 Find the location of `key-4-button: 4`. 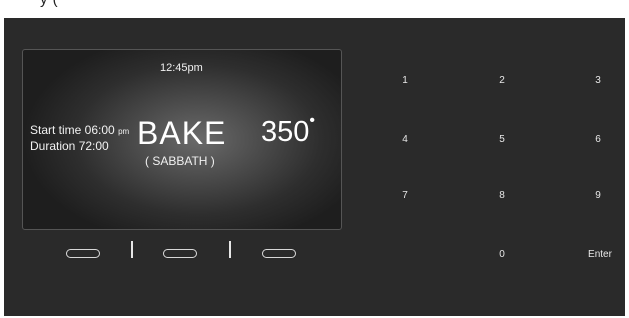

key-4-button: 4 is located at coordinates (405, 139).